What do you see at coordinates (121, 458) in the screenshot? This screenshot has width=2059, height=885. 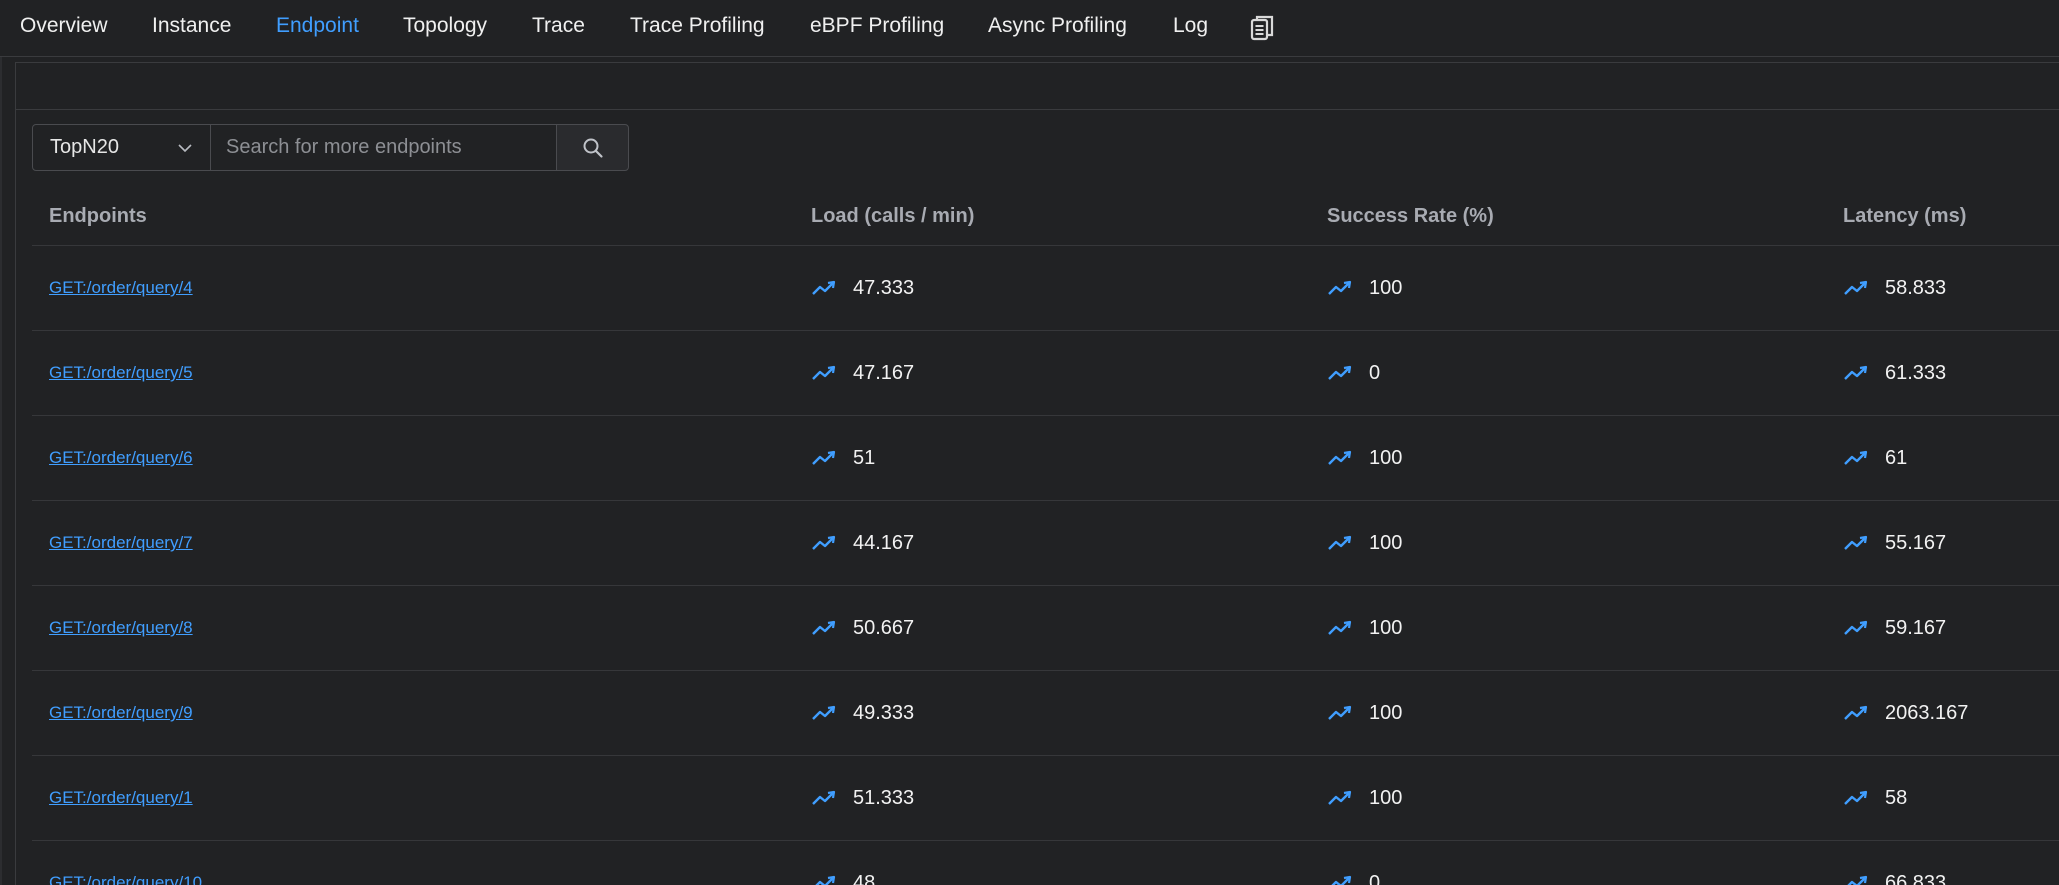 I see `endpoint-link: GET:/order/query/6` at bounding box center [121, 458].